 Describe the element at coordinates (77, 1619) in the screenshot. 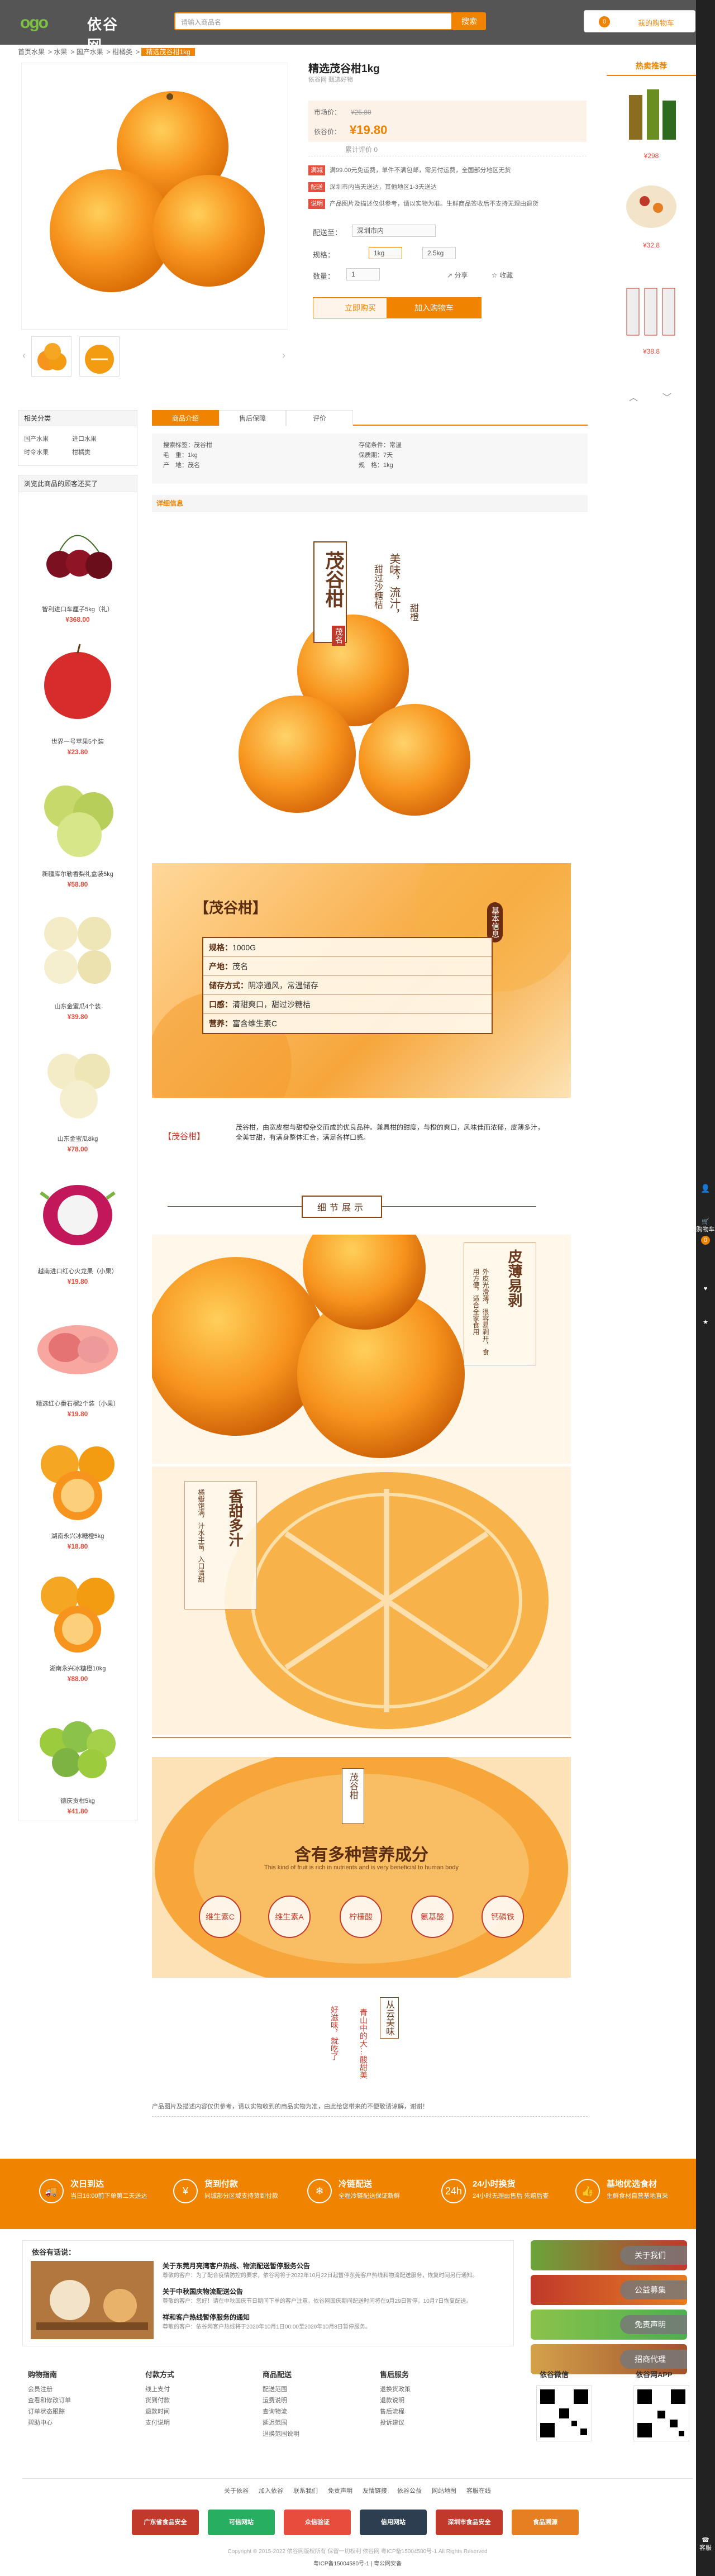

I see `also-bought-item: 湖南永兴冰糖橙10kg ¥88.00` at that location.